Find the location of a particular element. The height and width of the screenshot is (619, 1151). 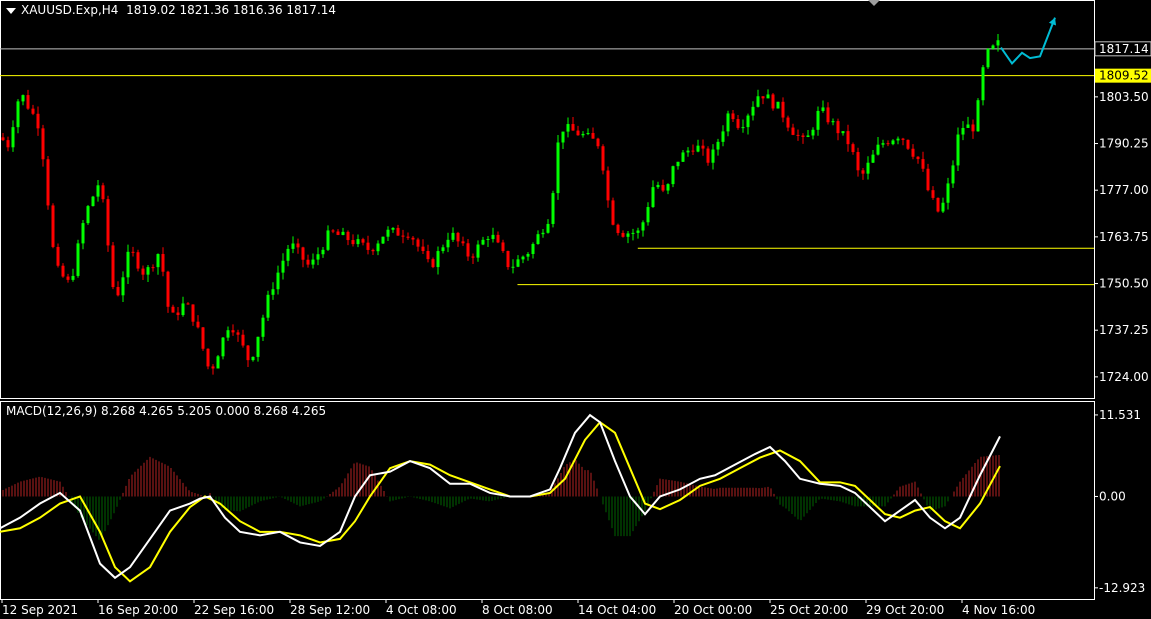

price-tick-label: 1750.50 is located at coordinates (1124, 284).